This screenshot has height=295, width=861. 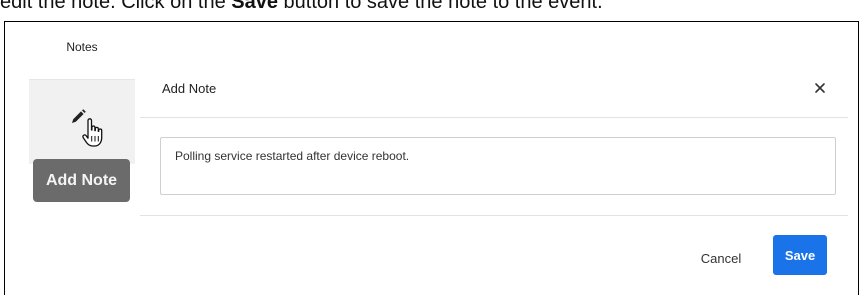 I want to click on instruction-bold: Save, so click(x=254, y=6).